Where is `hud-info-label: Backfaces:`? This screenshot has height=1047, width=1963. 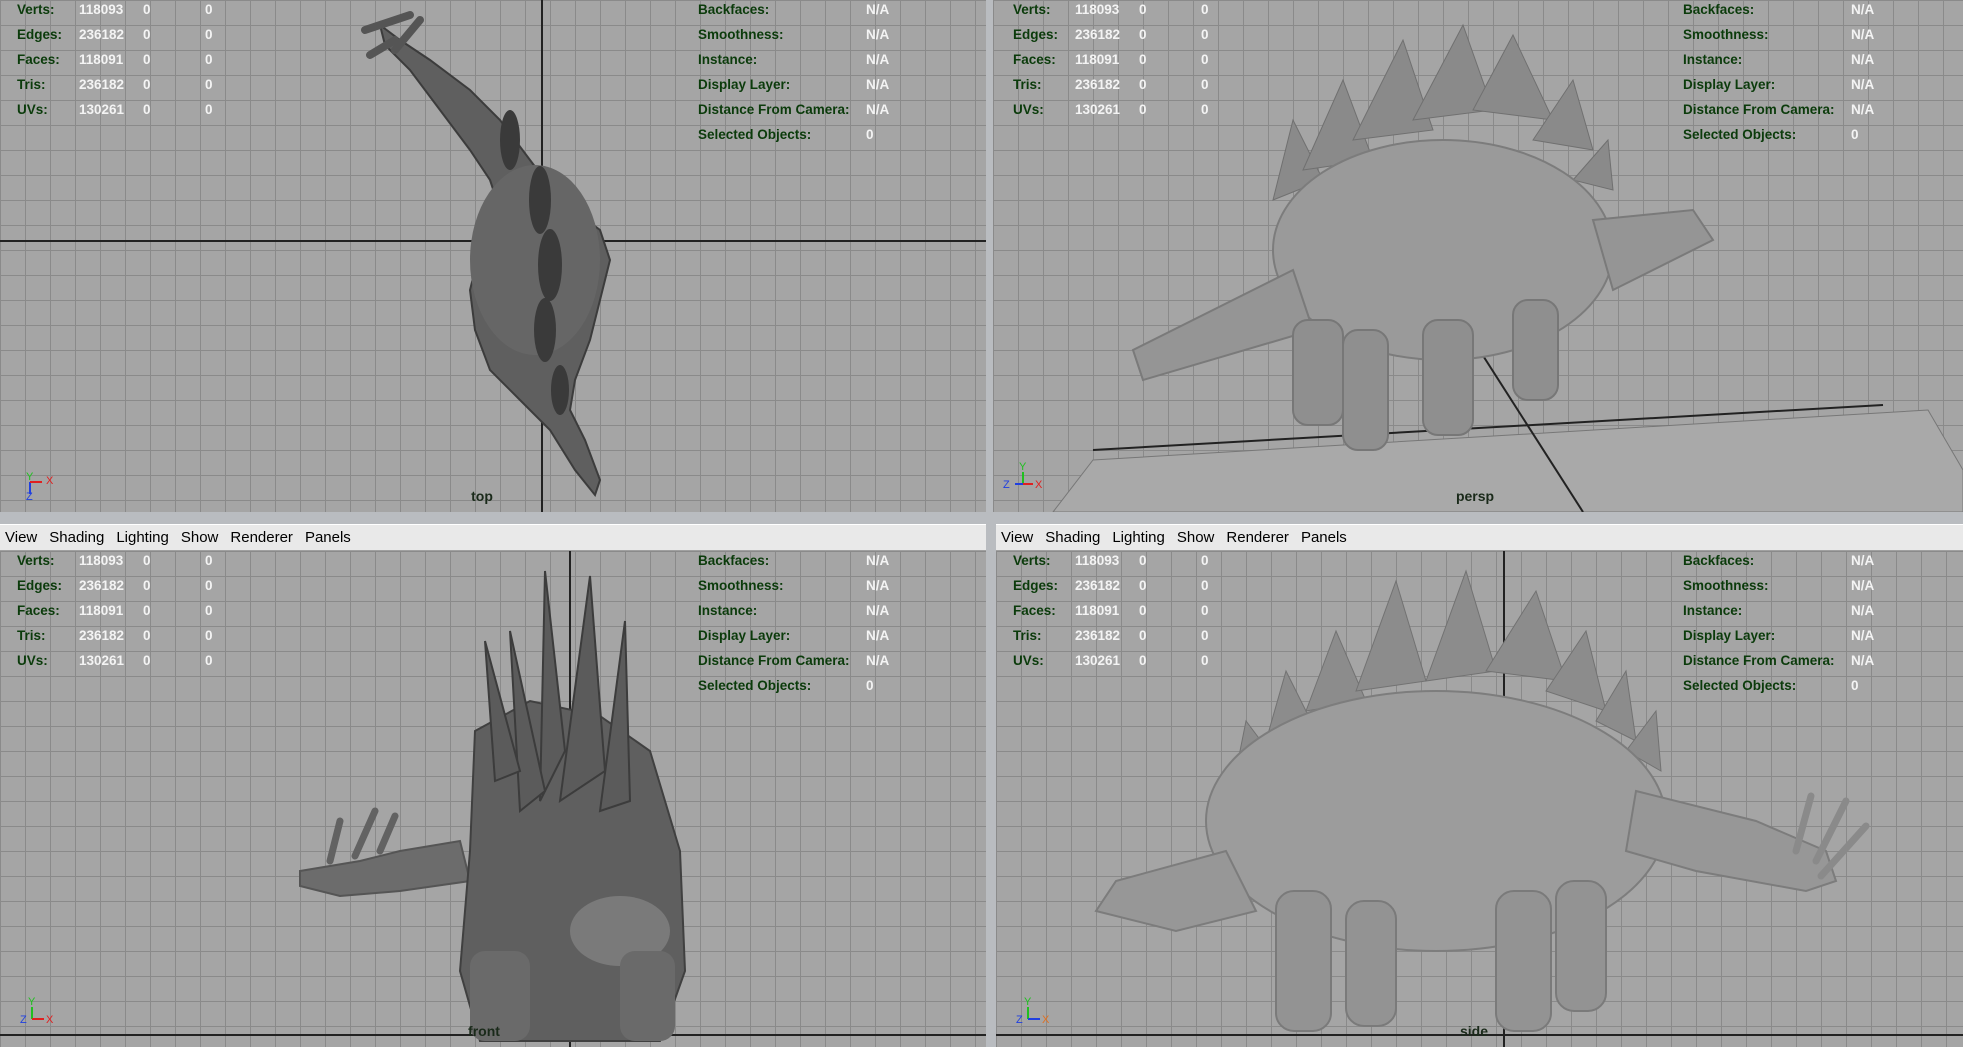 hud-info-label: Backfaces: is located at coordinates (1719, 9).